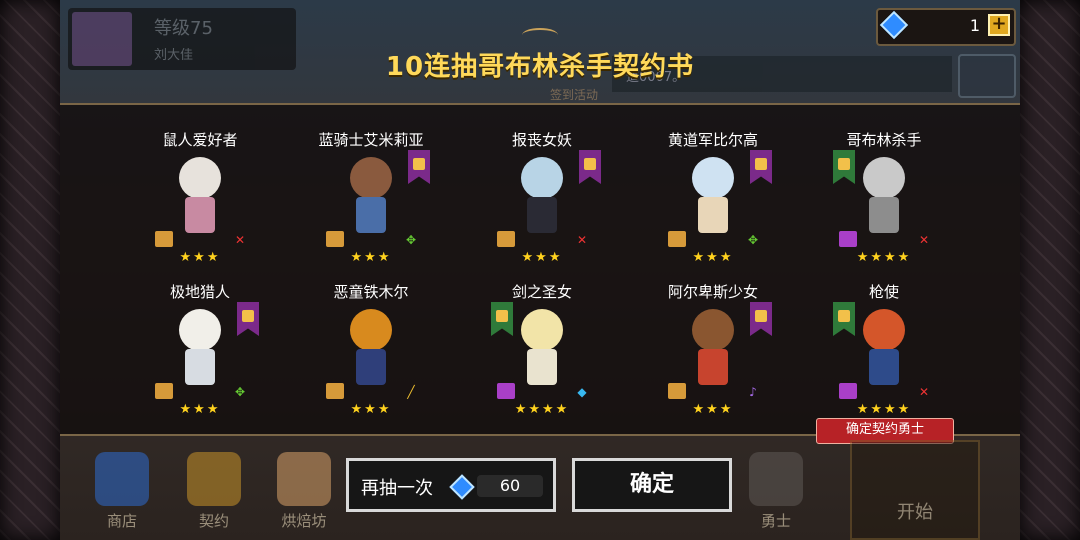 This screenshot has height=540, width=1080. What do you see at coordinates (974, 25) in the screenshot?
I see `gem-count: 1` at bounding box center [974, 25].